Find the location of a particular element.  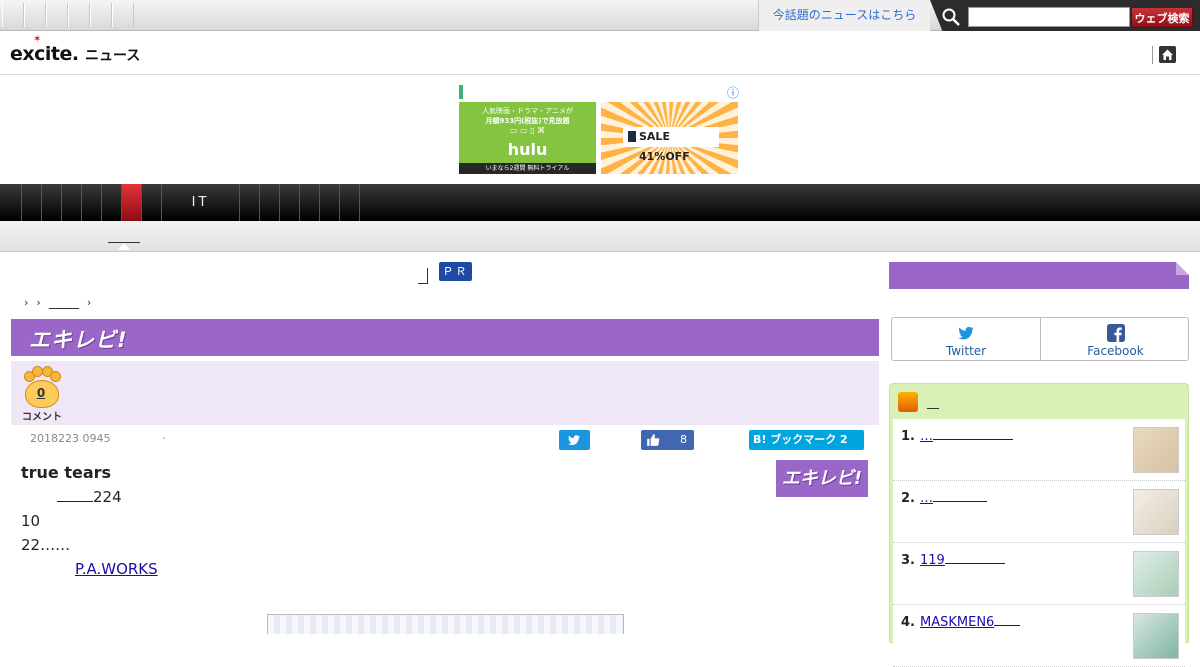

ranking-item: 4. MASKMEN6 is located at coordinates (1039, 636).